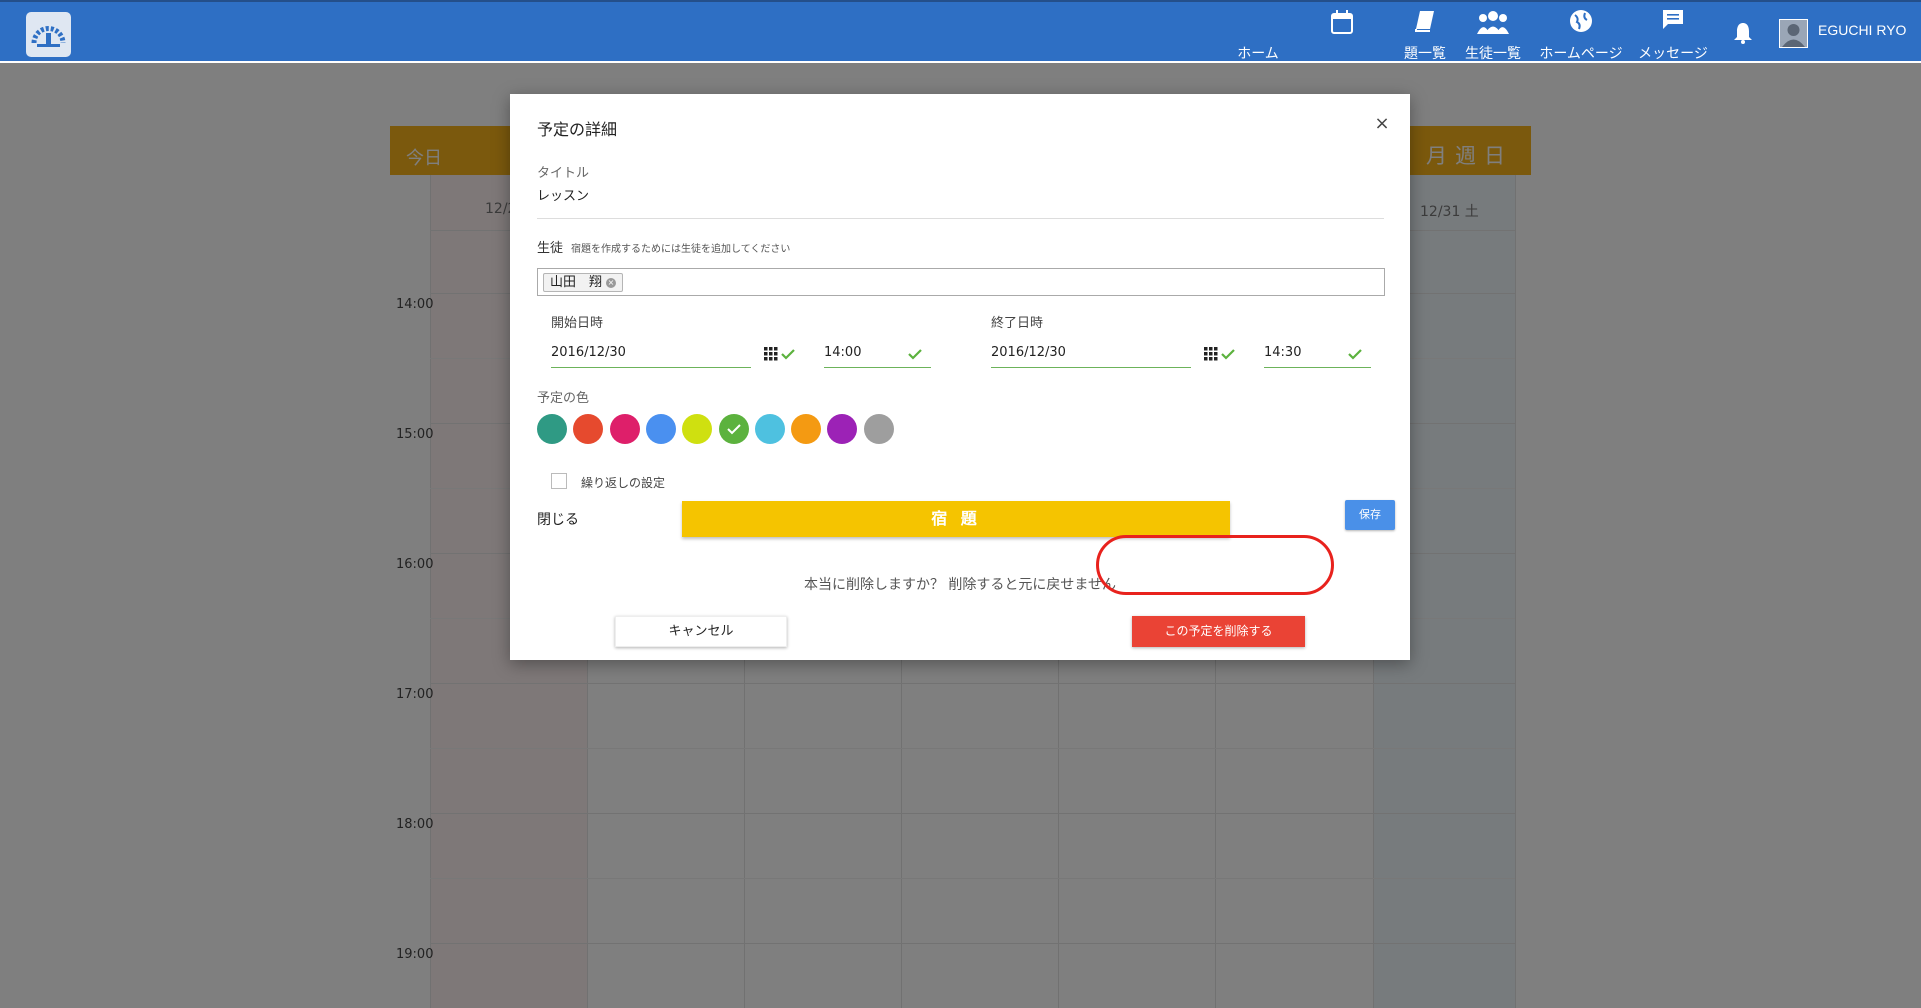 The height and width of the screenshot is (1008, 1921). Describe the element at coordinates (1493, 23) in the screenshot. I see `students-icon` at that location.